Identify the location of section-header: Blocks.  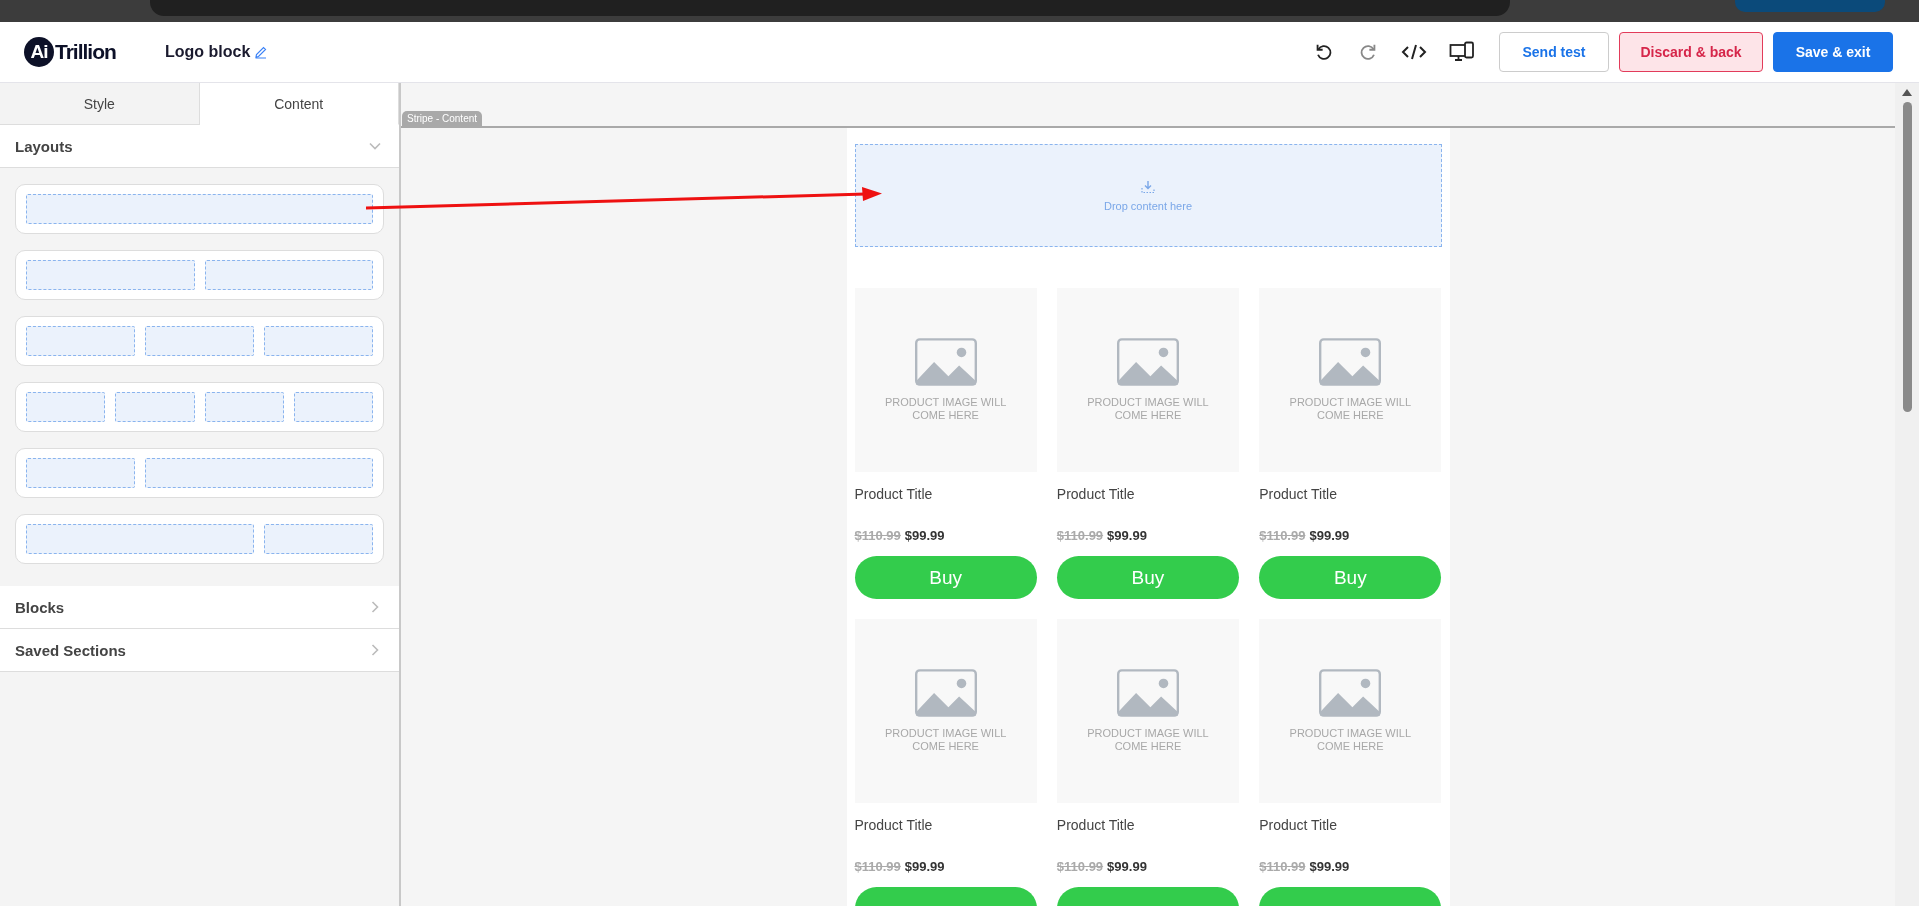
(199, 607).